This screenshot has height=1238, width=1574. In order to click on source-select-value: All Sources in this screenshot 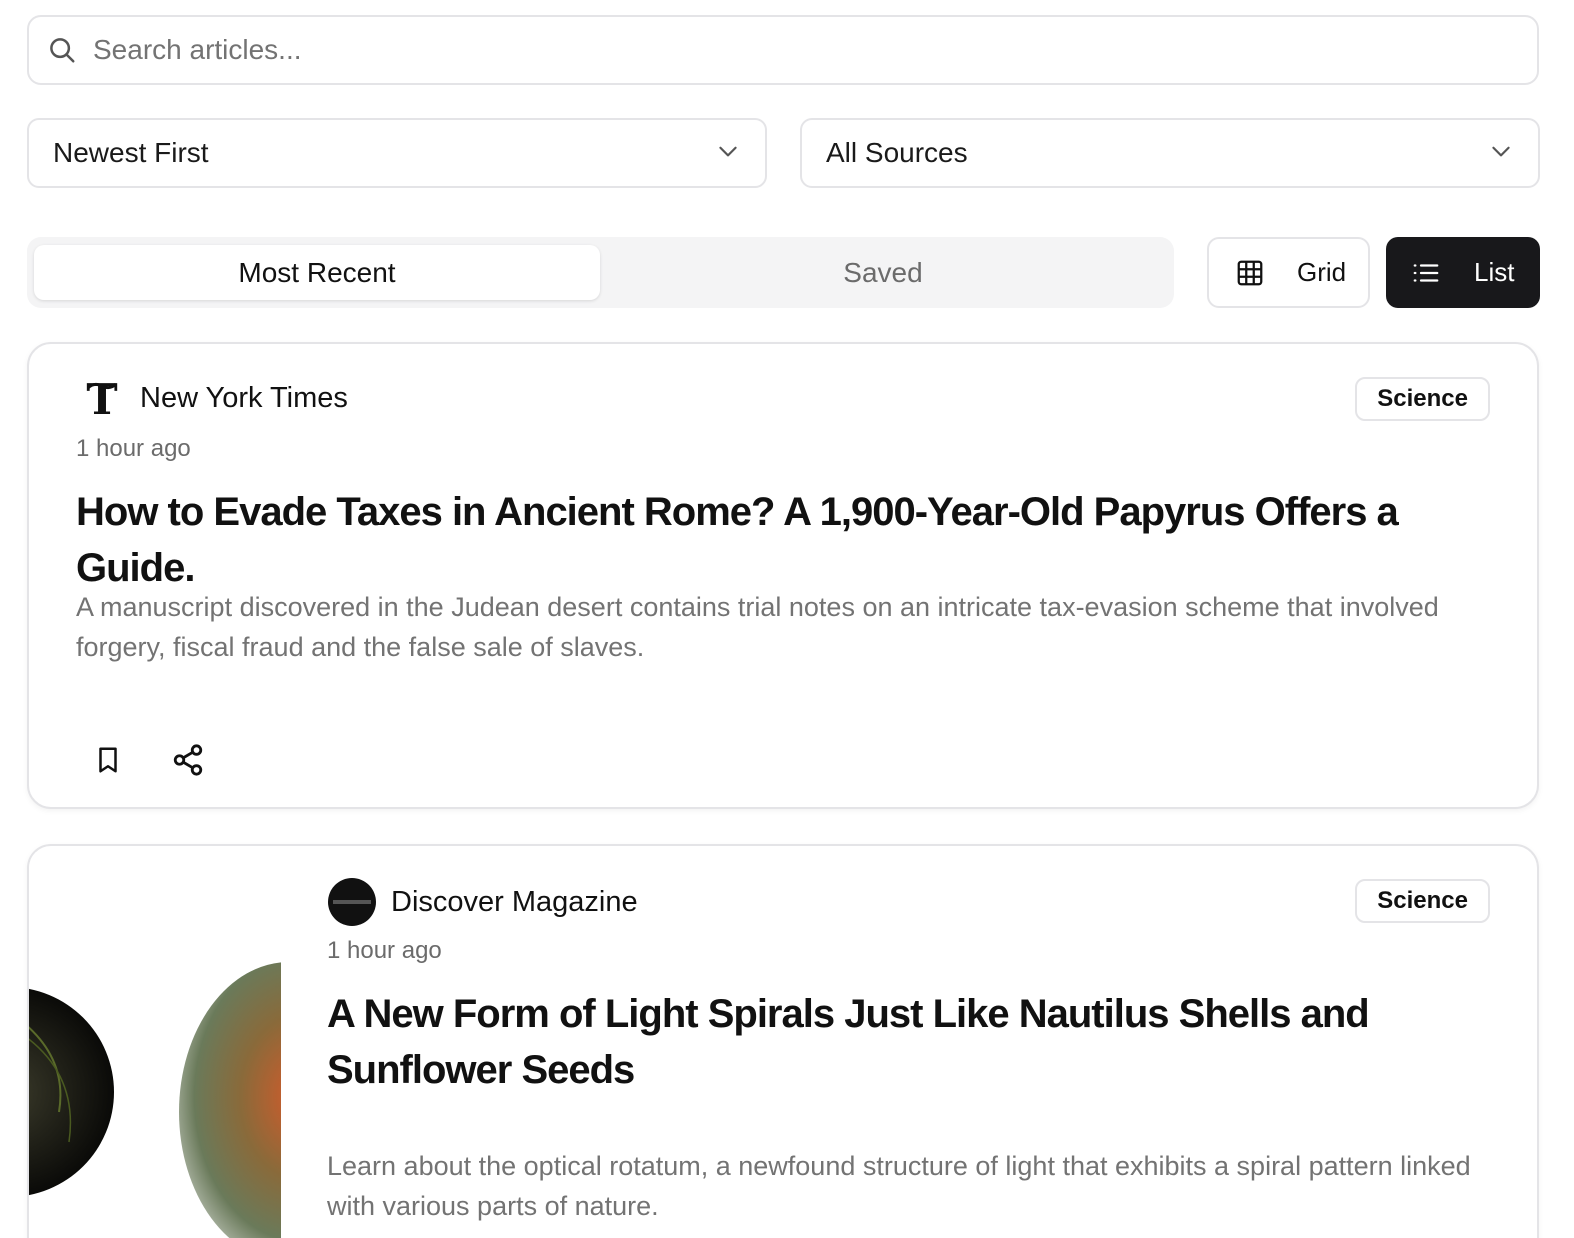, I will do `click(897, 152)`.